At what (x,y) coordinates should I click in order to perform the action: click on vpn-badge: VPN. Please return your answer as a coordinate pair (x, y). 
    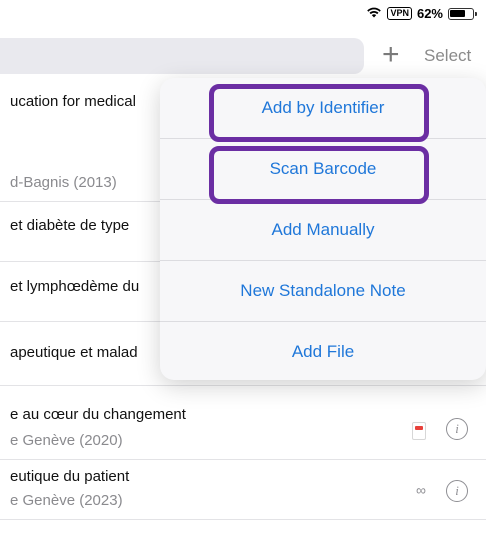
    Looking at the image, I should click on (399, 13).